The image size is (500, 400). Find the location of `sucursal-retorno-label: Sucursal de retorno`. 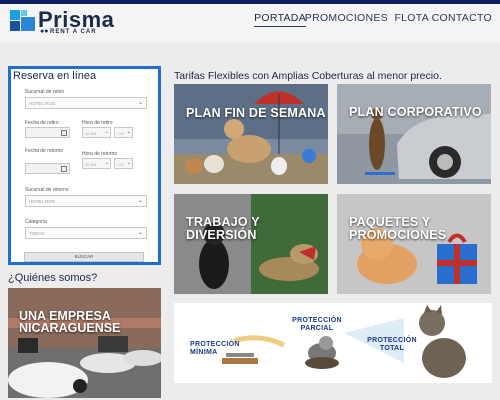

sucursal-retorno-label: Sucursal de retorno is located at coordinates (47, 190).